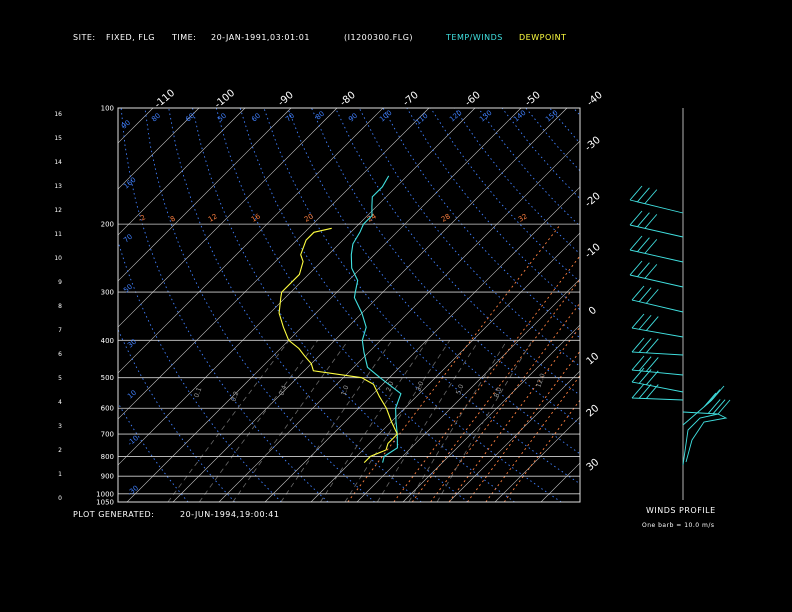 This screenshot has height=612, width=792. Describe the element at coordinates (473, 99) in the screenshot. I see `temperature-tick-label: -60` at that location.